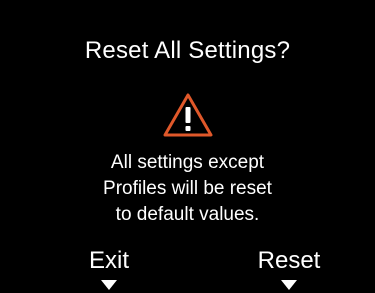  I want to click on exit-button: Exit, so click(109, 268).